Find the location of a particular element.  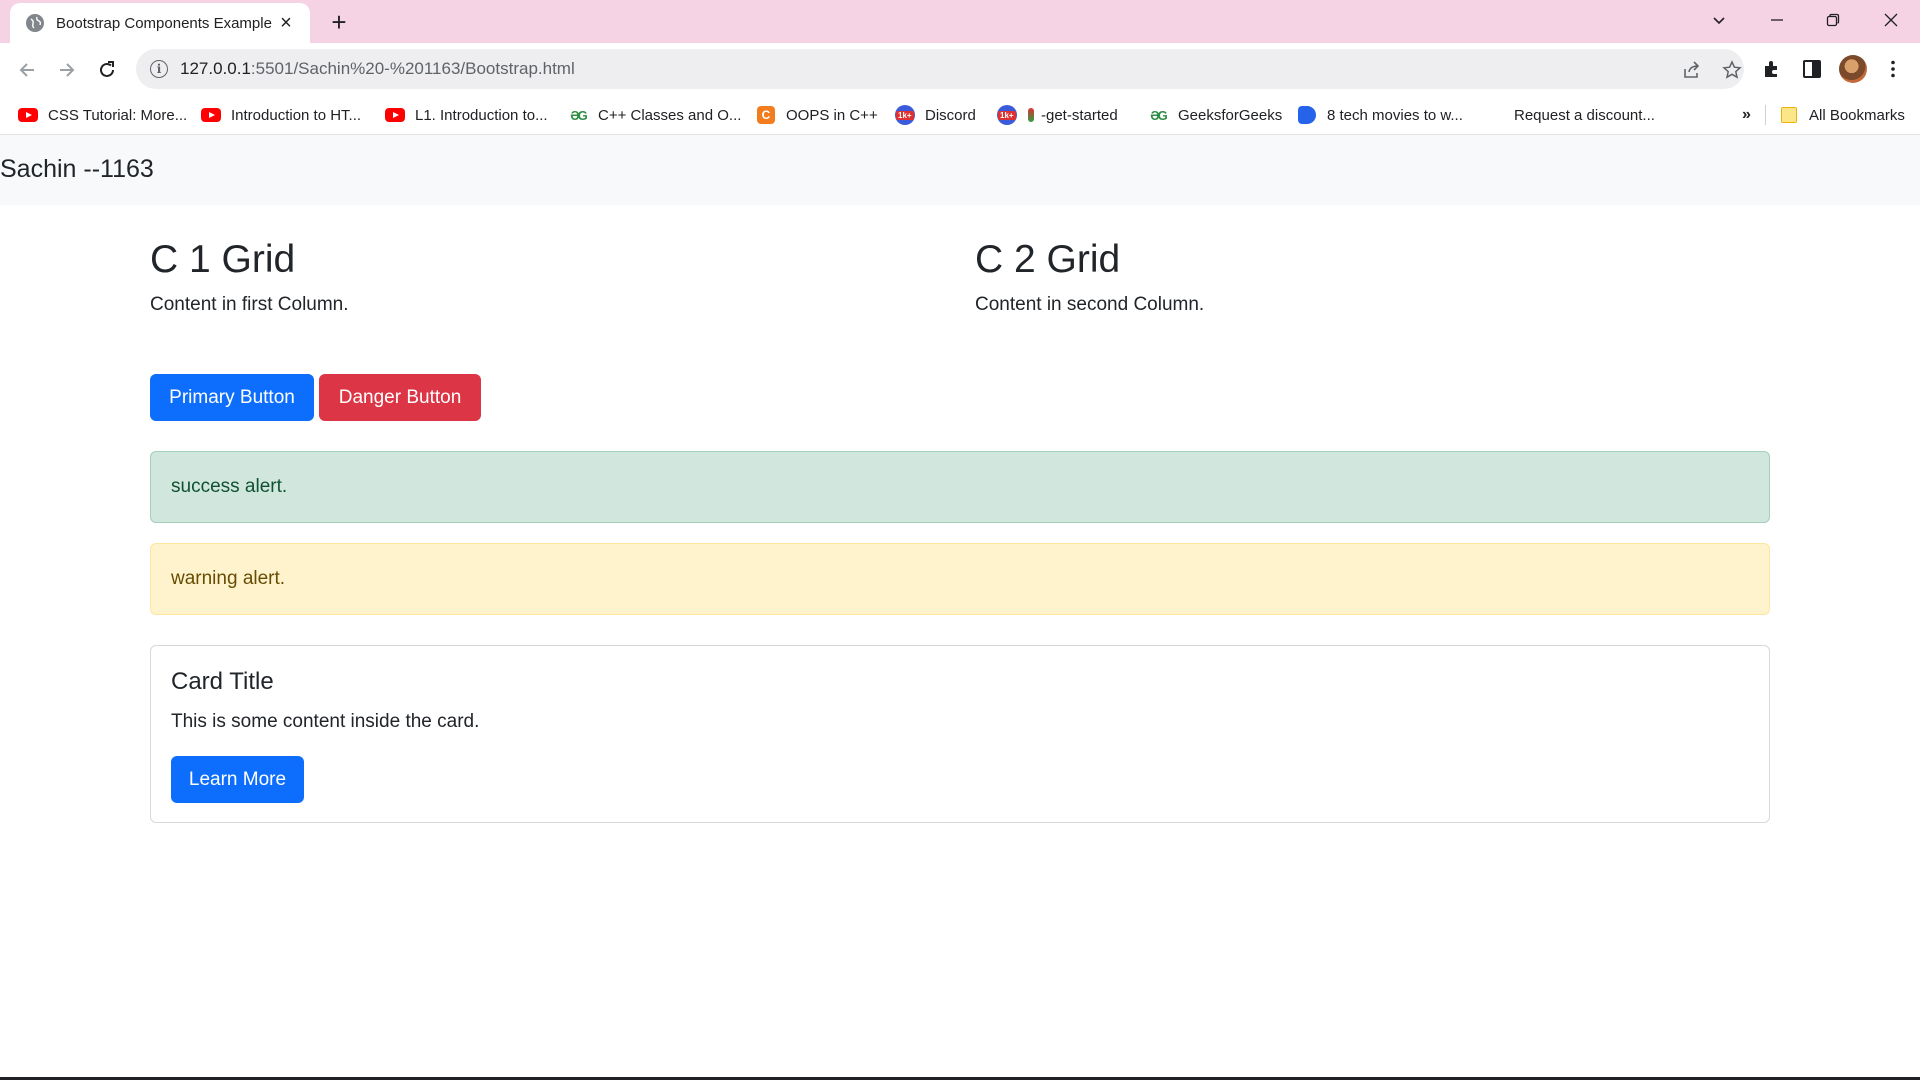

tab-title: Bootstrap Components Example is located at coordinates (164, 23).